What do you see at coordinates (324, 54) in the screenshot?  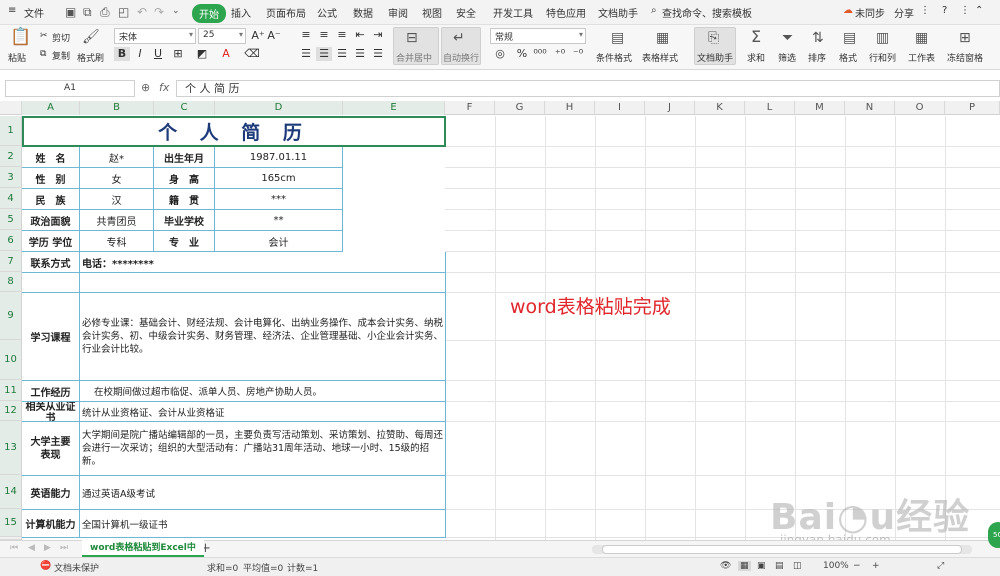 I see `align-center-icon: ☰` at bounding box center [324, 54].